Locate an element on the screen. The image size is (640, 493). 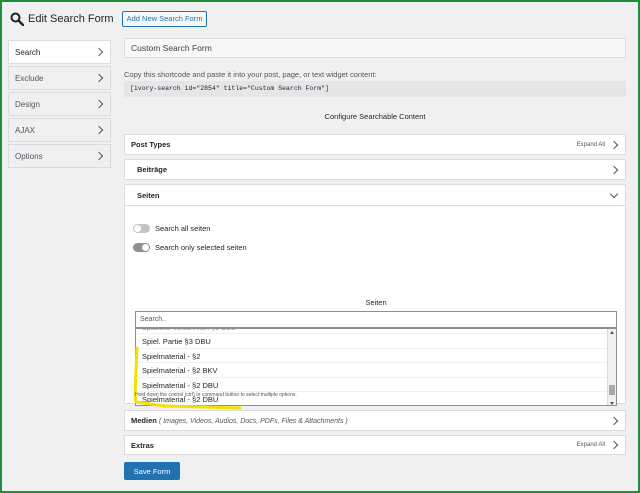
save-form-button: Save Form is located at coordinates (152, 471).